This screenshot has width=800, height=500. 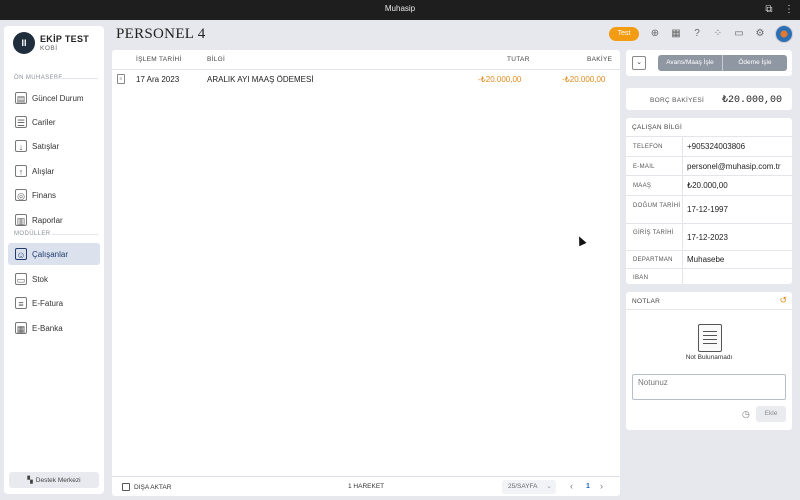 I want to click on chevron-down-icon: ⌄, so click(x=549, y=486).